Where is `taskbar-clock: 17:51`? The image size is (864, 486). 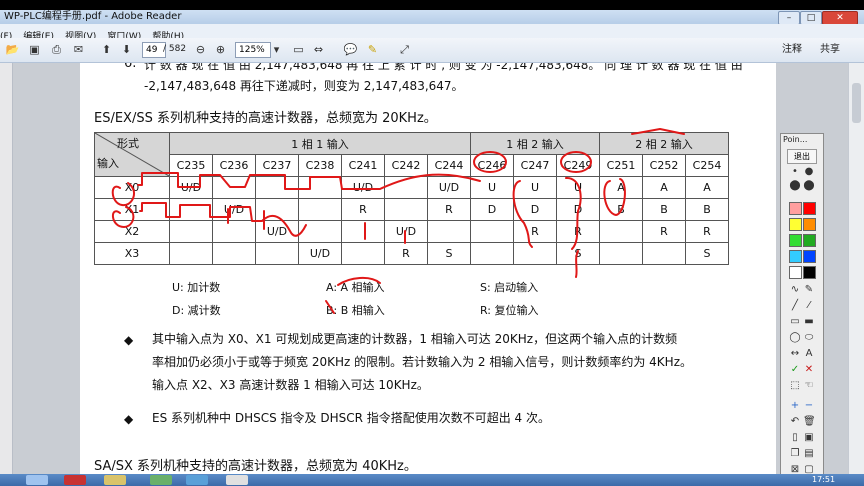 taskbar-clock: 17:51 is located at coordinates (824, 479).